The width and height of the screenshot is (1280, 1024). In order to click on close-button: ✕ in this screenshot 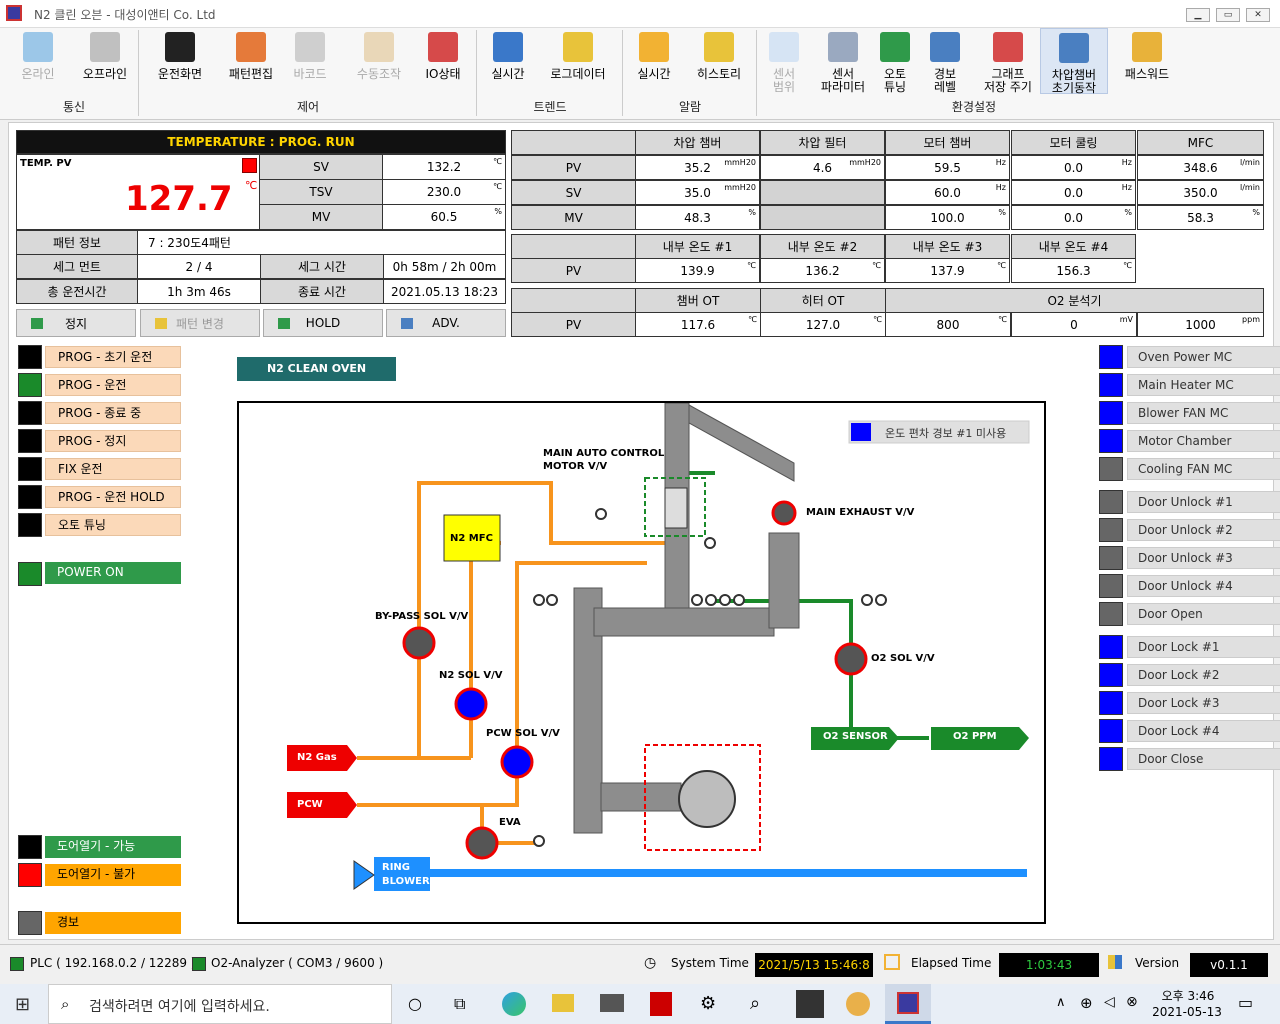, I will do `click(1258, 15)`.